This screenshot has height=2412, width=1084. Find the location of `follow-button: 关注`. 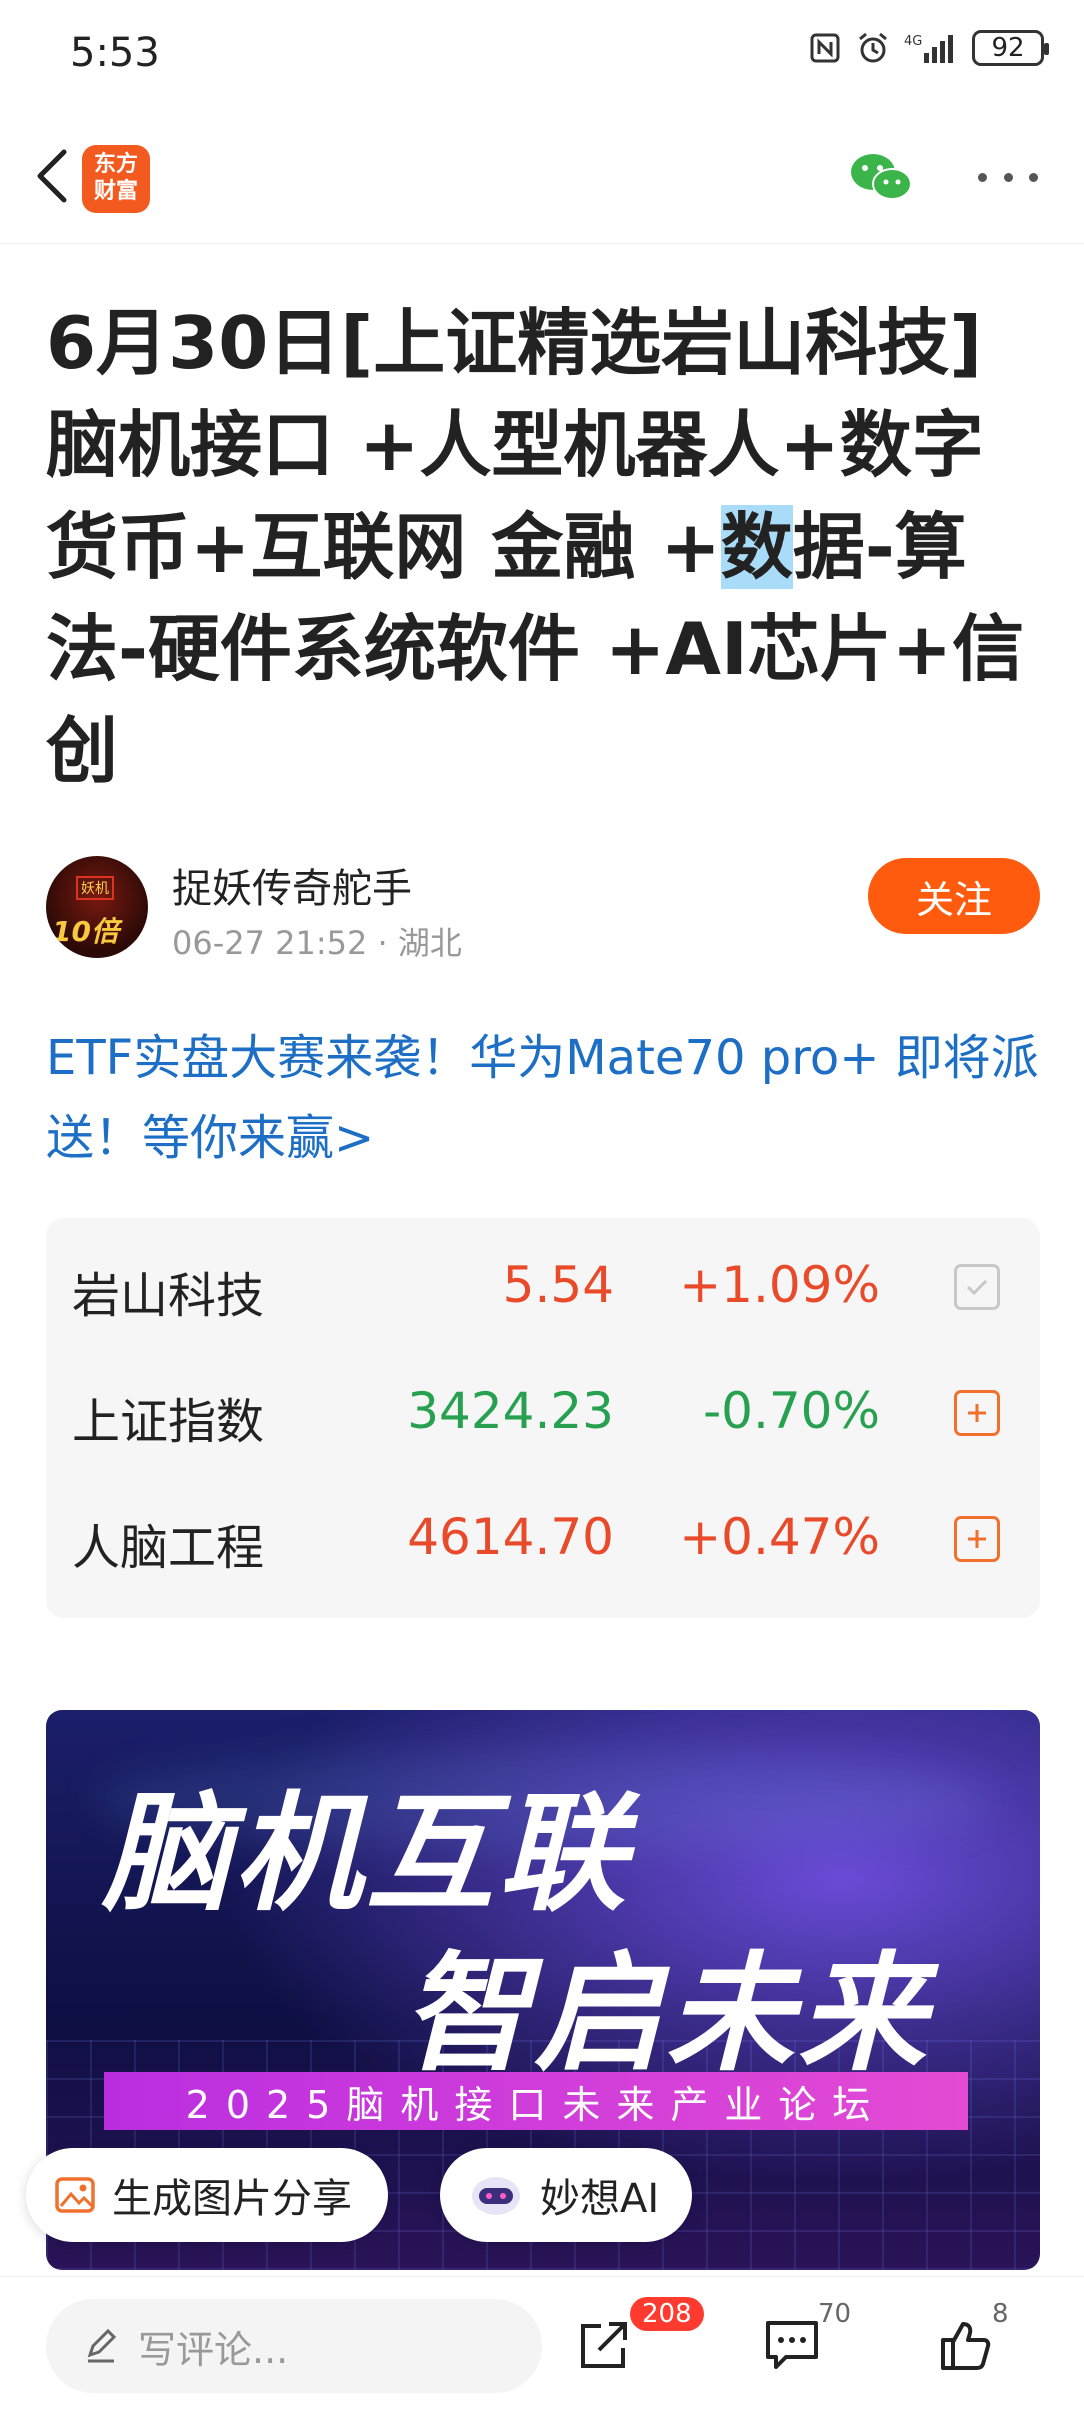

follow-button: 关注 is located at coordinates (954, 896).